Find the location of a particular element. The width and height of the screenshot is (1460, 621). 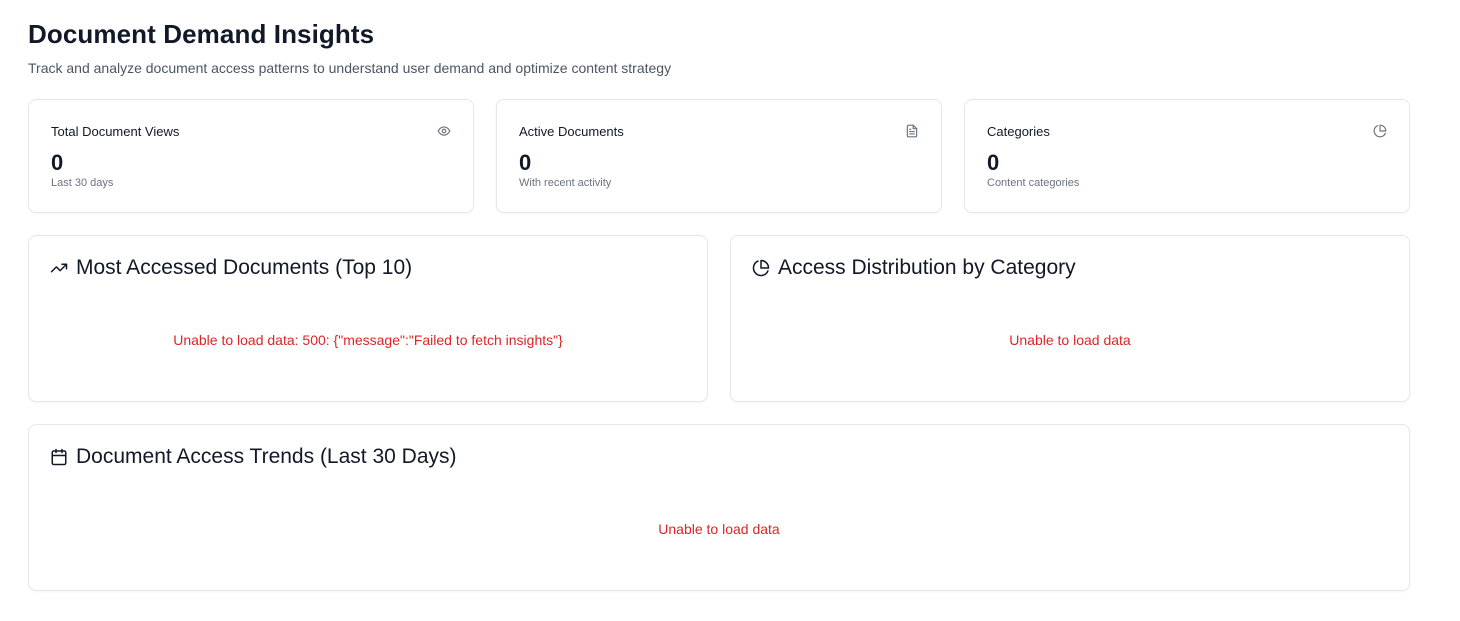

stat-label: Categories is located at coordinates (1018, 131).